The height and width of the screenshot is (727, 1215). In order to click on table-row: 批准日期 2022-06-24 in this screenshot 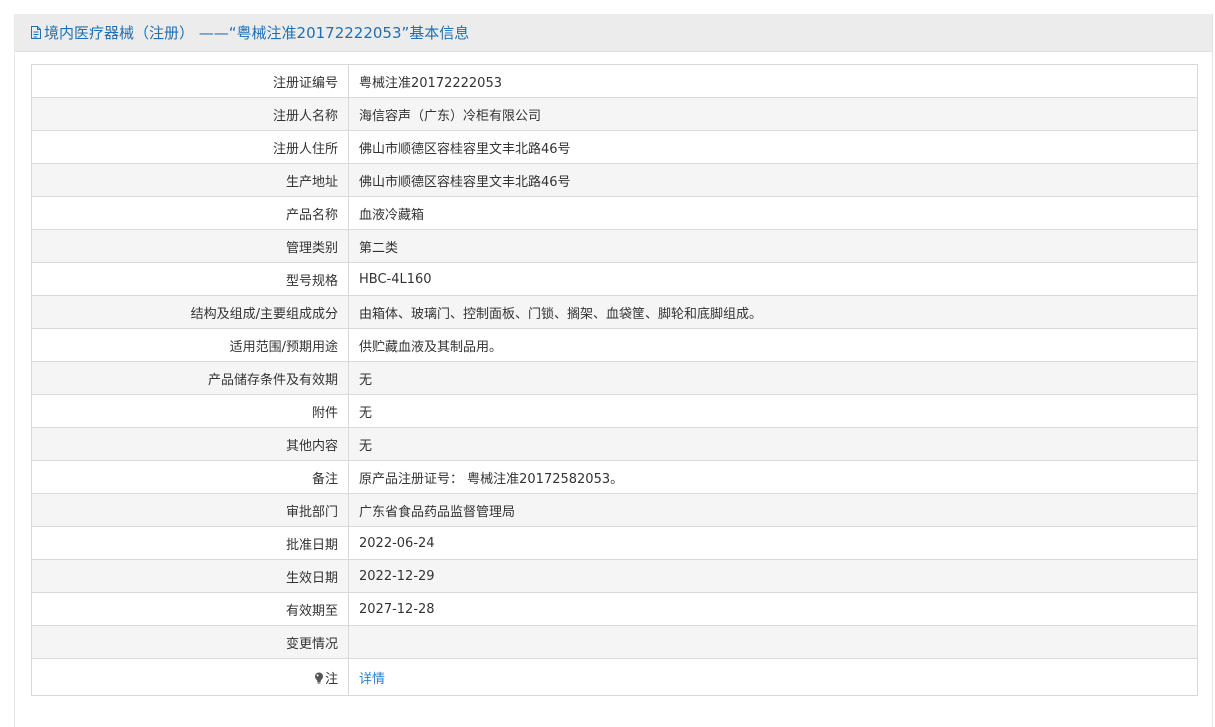, I will do `click(614, 543)`.